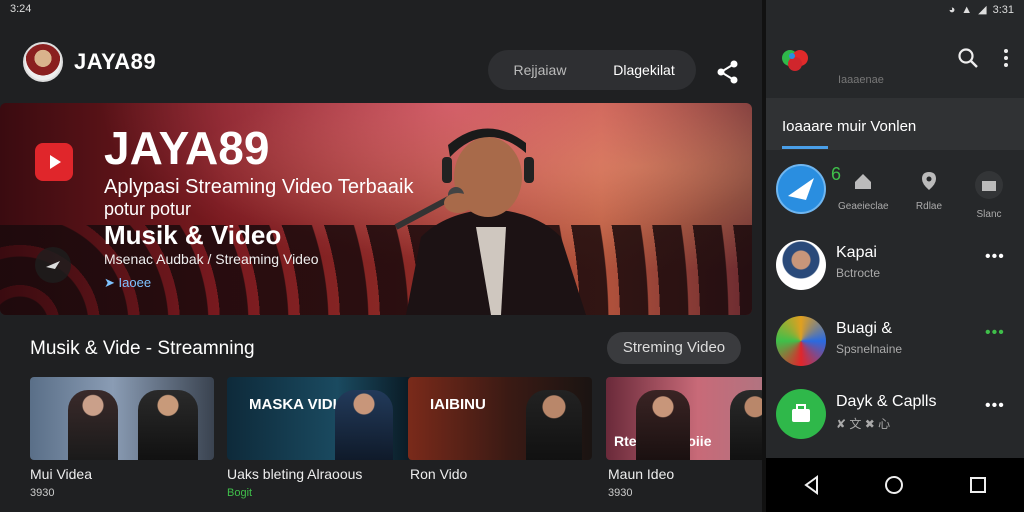 The image size is (1024, 512). Describe the element at coordinates (895, 191) in the screenshot. I see `quick-actions: 6 Geaeieclae Rdlae Slanc` at that location.